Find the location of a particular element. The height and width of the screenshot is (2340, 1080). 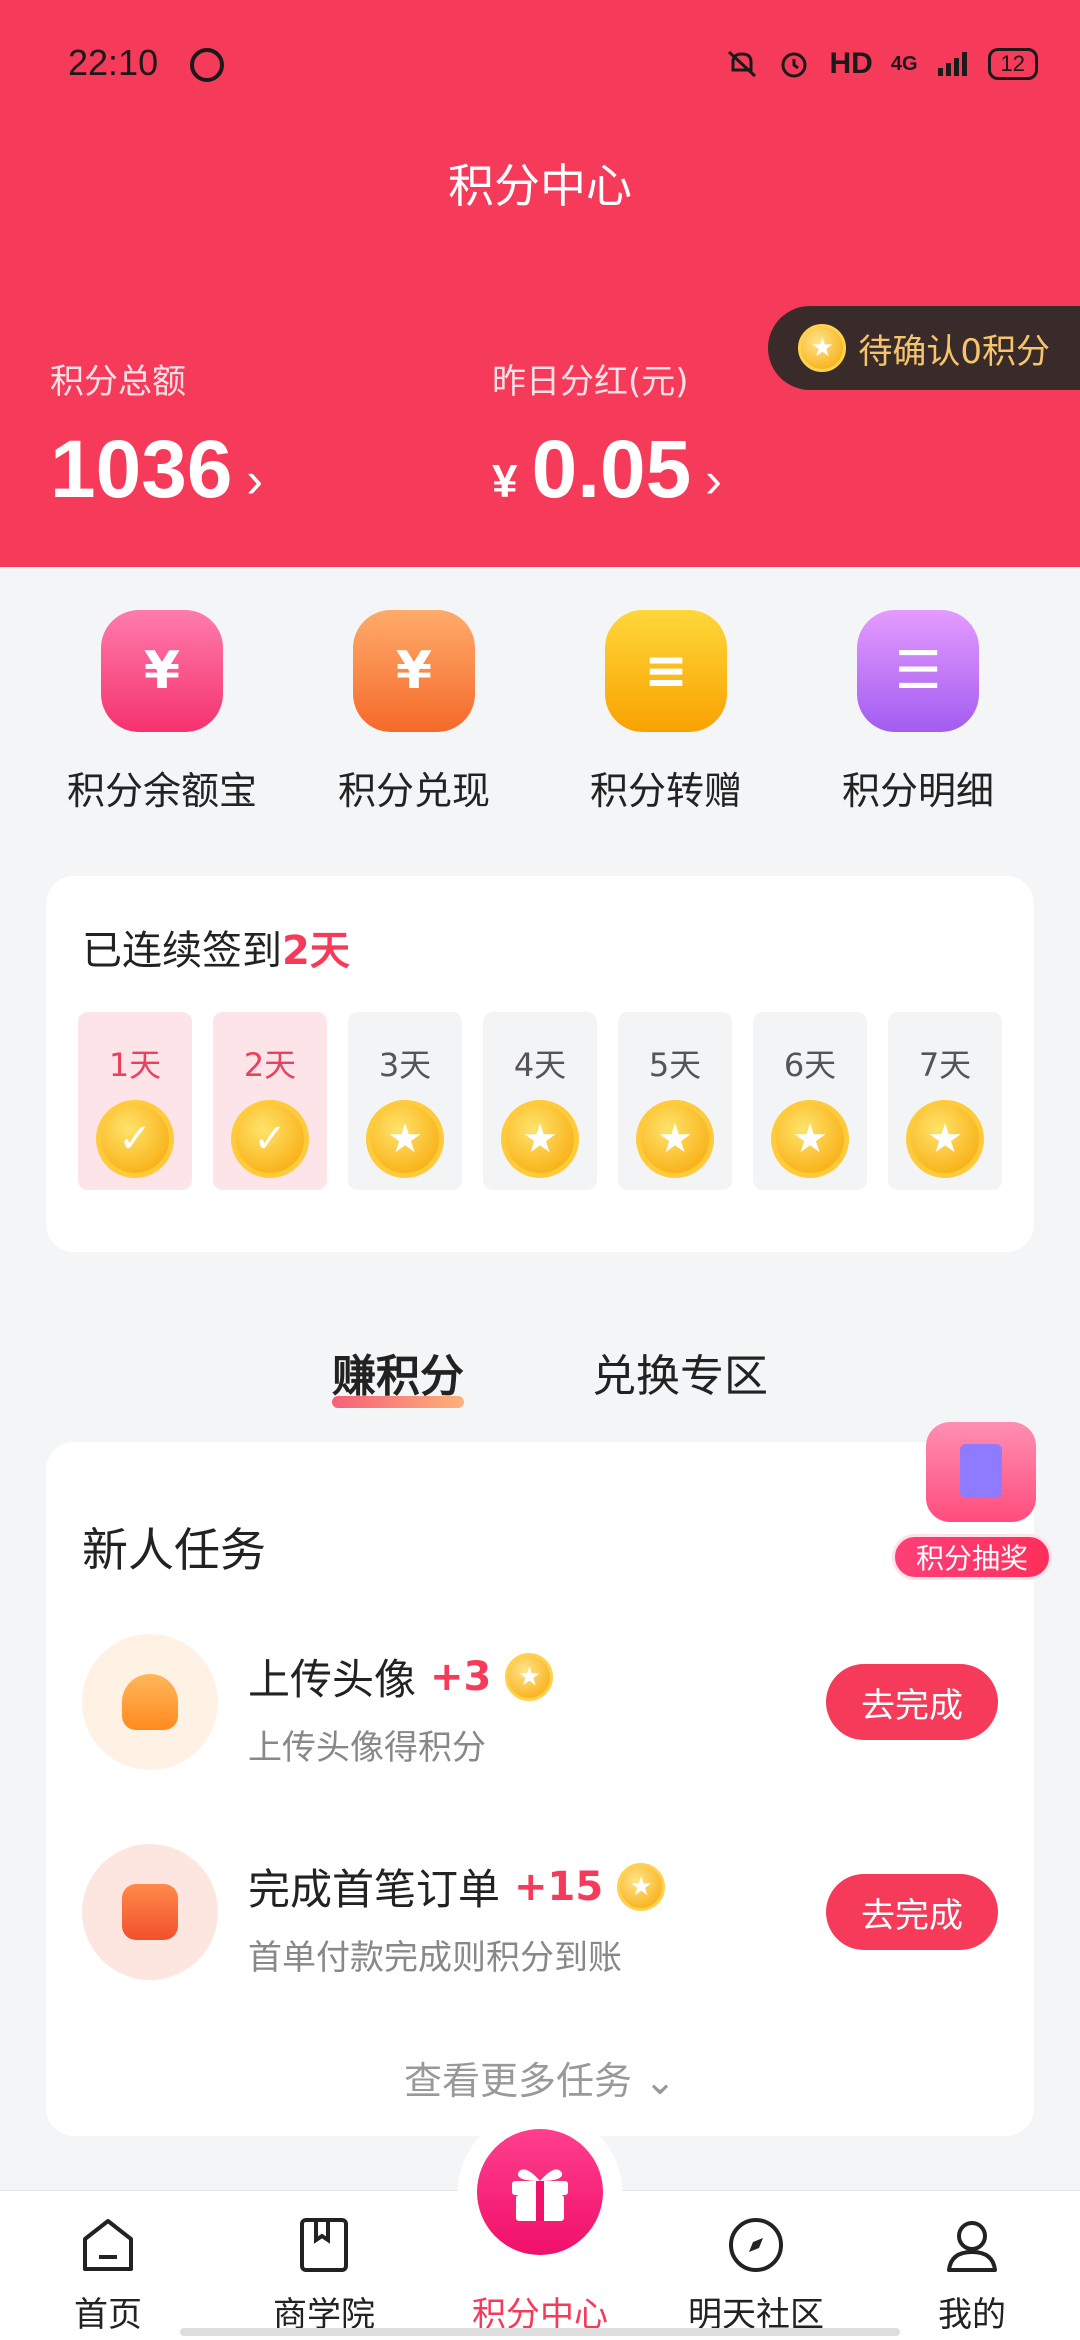

checkin-day: 7天 ★ is located at coordinates (945, 1101).